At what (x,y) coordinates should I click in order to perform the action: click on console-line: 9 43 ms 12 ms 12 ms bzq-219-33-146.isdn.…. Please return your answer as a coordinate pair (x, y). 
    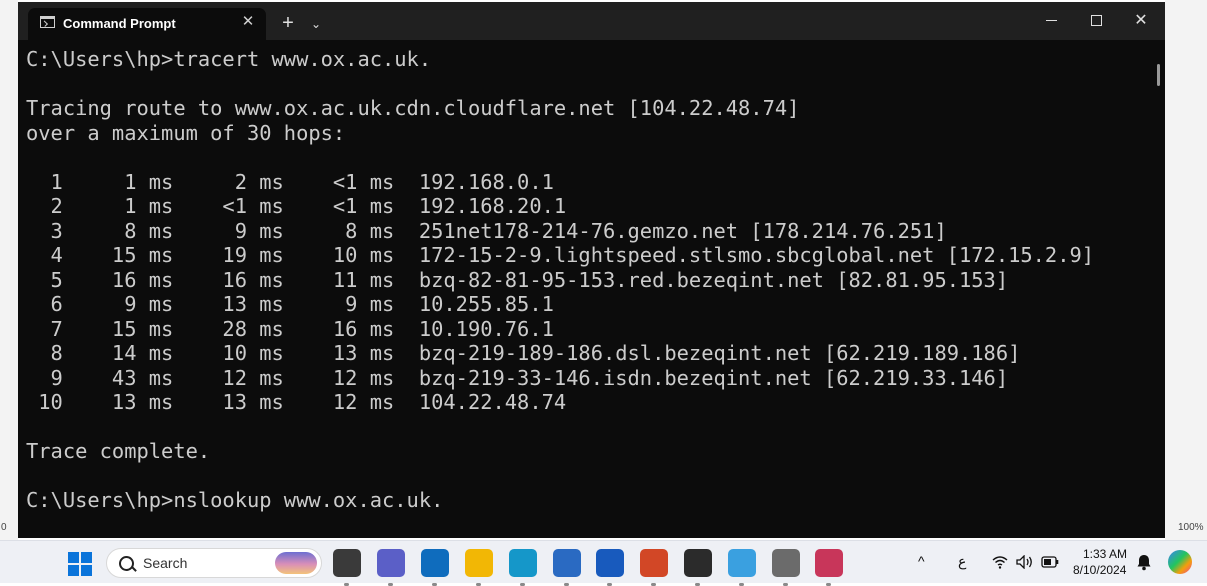
    Looking at the image, I should click on (517, 377).